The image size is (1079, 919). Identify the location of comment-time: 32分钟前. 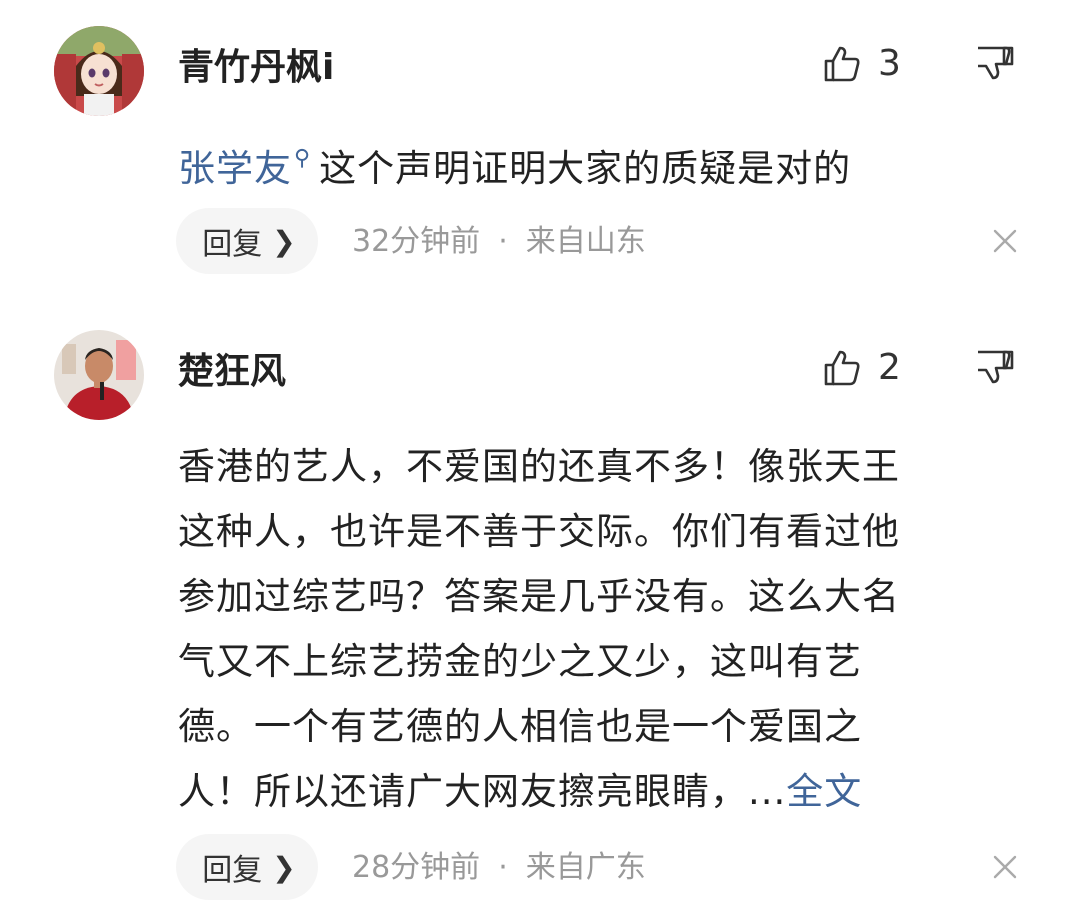
(416, 241).